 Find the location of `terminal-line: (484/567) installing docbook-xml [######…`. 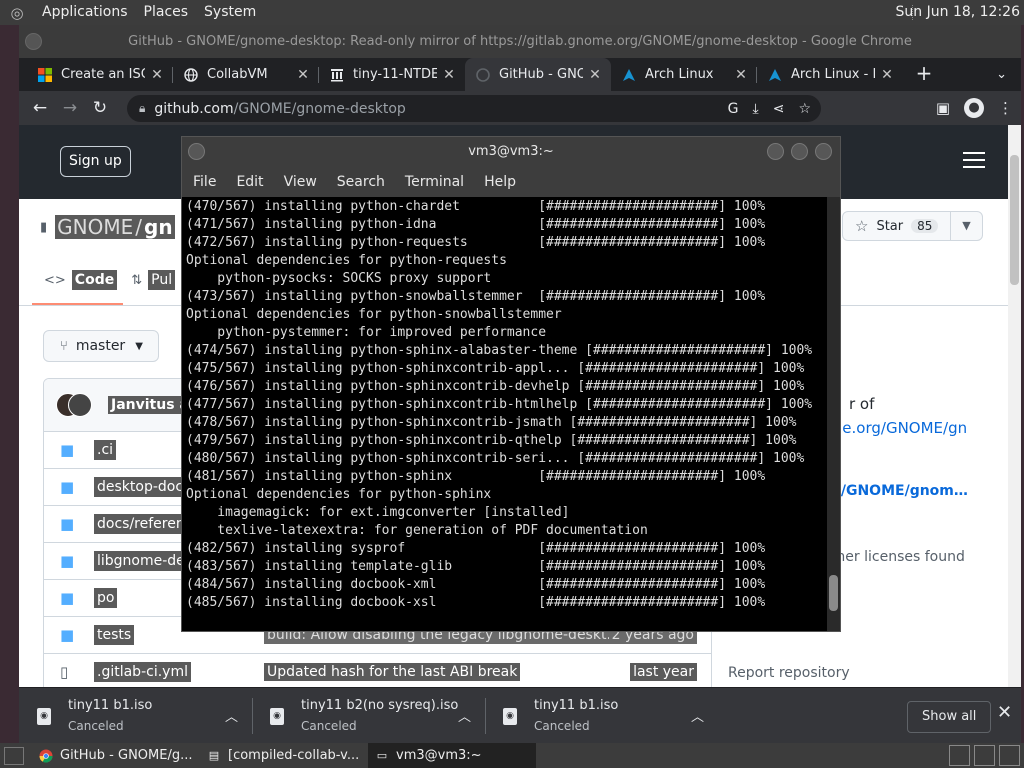

terminal-line: (484/567) installing docbook-xml [######… is located at coordinates (476, 584).